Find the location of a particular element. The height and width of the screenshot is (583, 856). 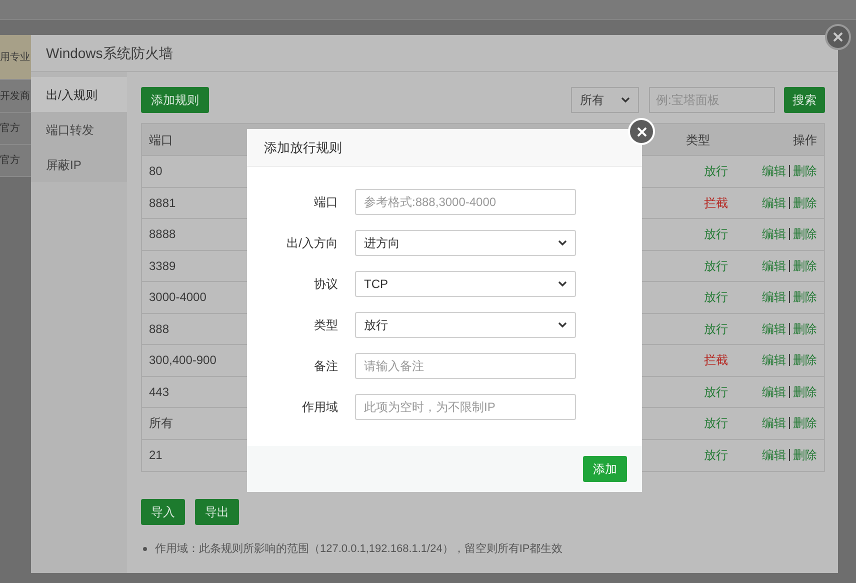

port-cell-text: 8888 is located at coordinates (162, 235).